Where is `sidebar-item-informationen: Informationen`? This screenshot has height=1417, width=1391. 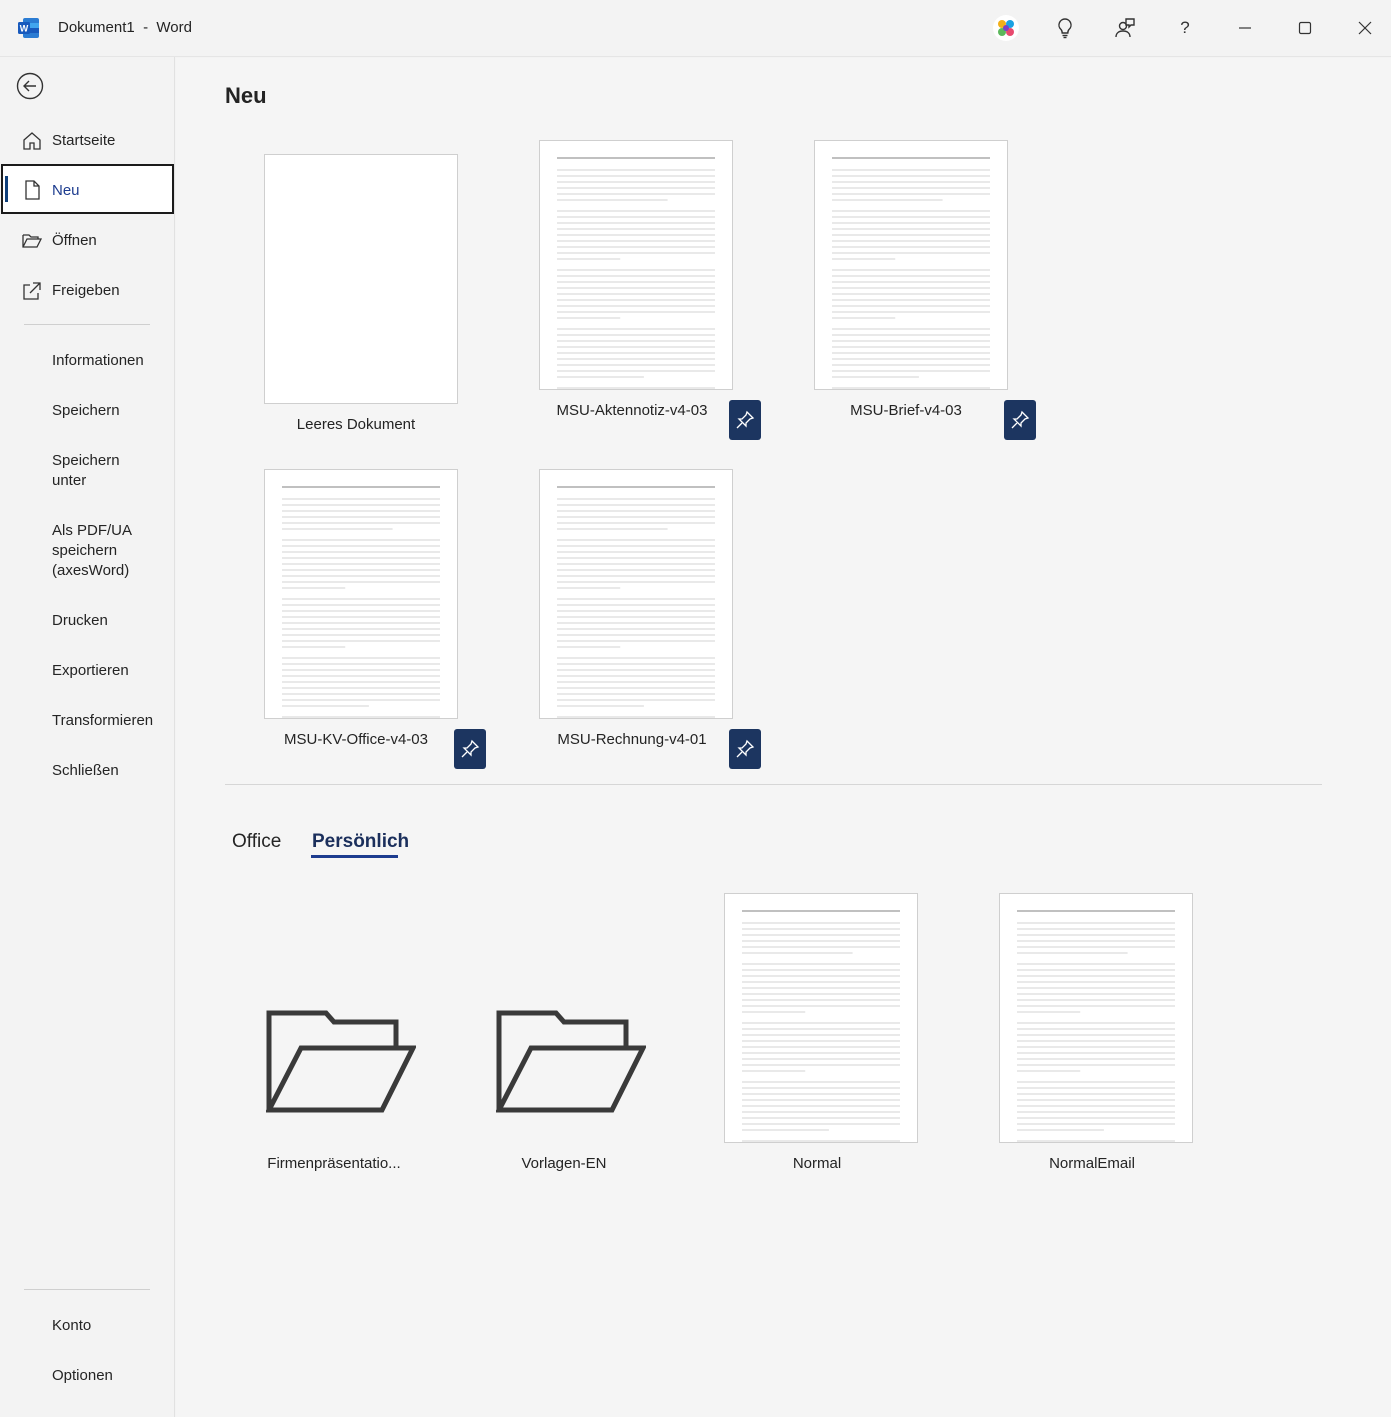
sidebar-item-informationen: Informationen is located at coordinates (87, 361).